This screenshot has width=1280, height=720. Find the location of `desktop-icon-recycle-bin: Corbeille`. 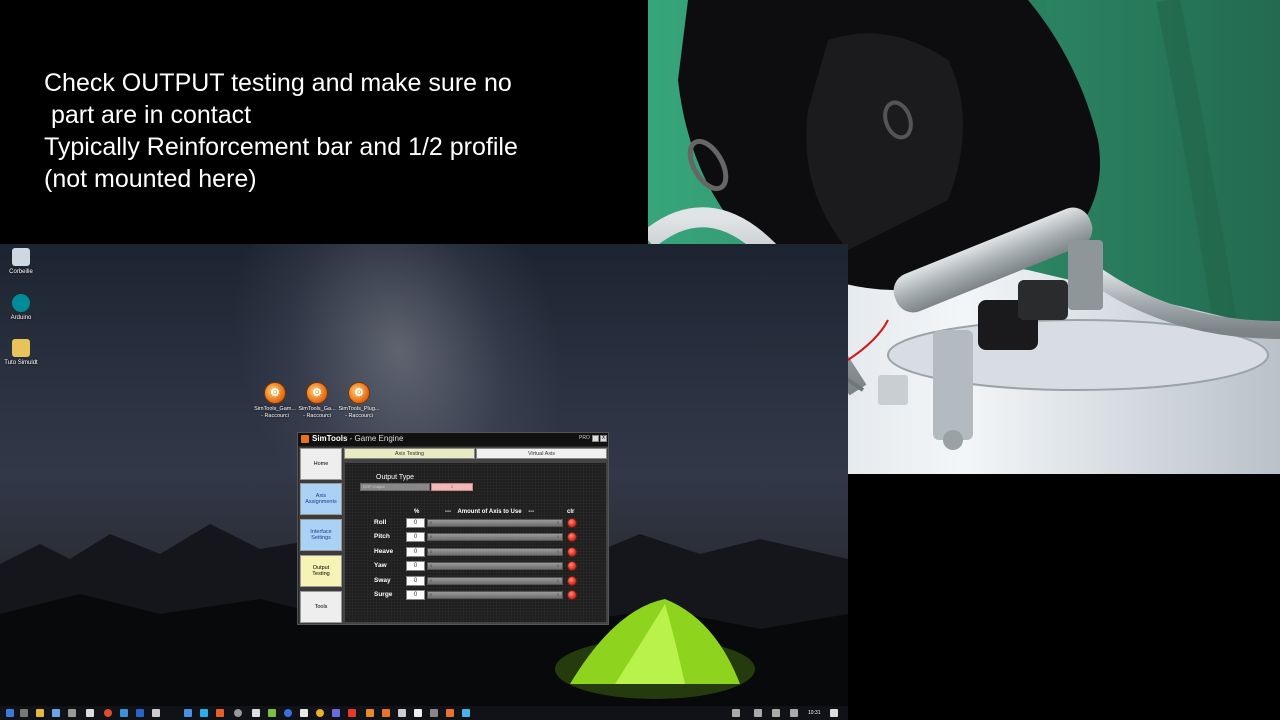

desktop-icon-recycle-bin: Corbeille is located at coordinates (21, 262).